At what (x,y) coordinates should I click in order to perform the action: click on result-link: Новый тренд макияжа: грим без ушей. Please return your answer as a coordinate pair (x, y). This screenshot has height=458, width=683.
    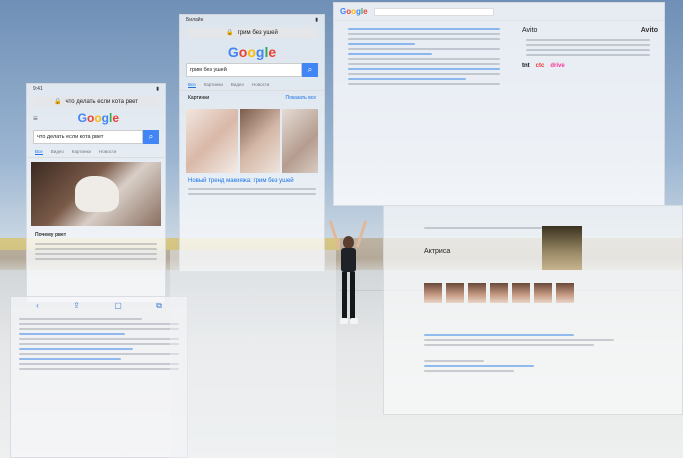
    Looking at the image, I should click on (252, 181).